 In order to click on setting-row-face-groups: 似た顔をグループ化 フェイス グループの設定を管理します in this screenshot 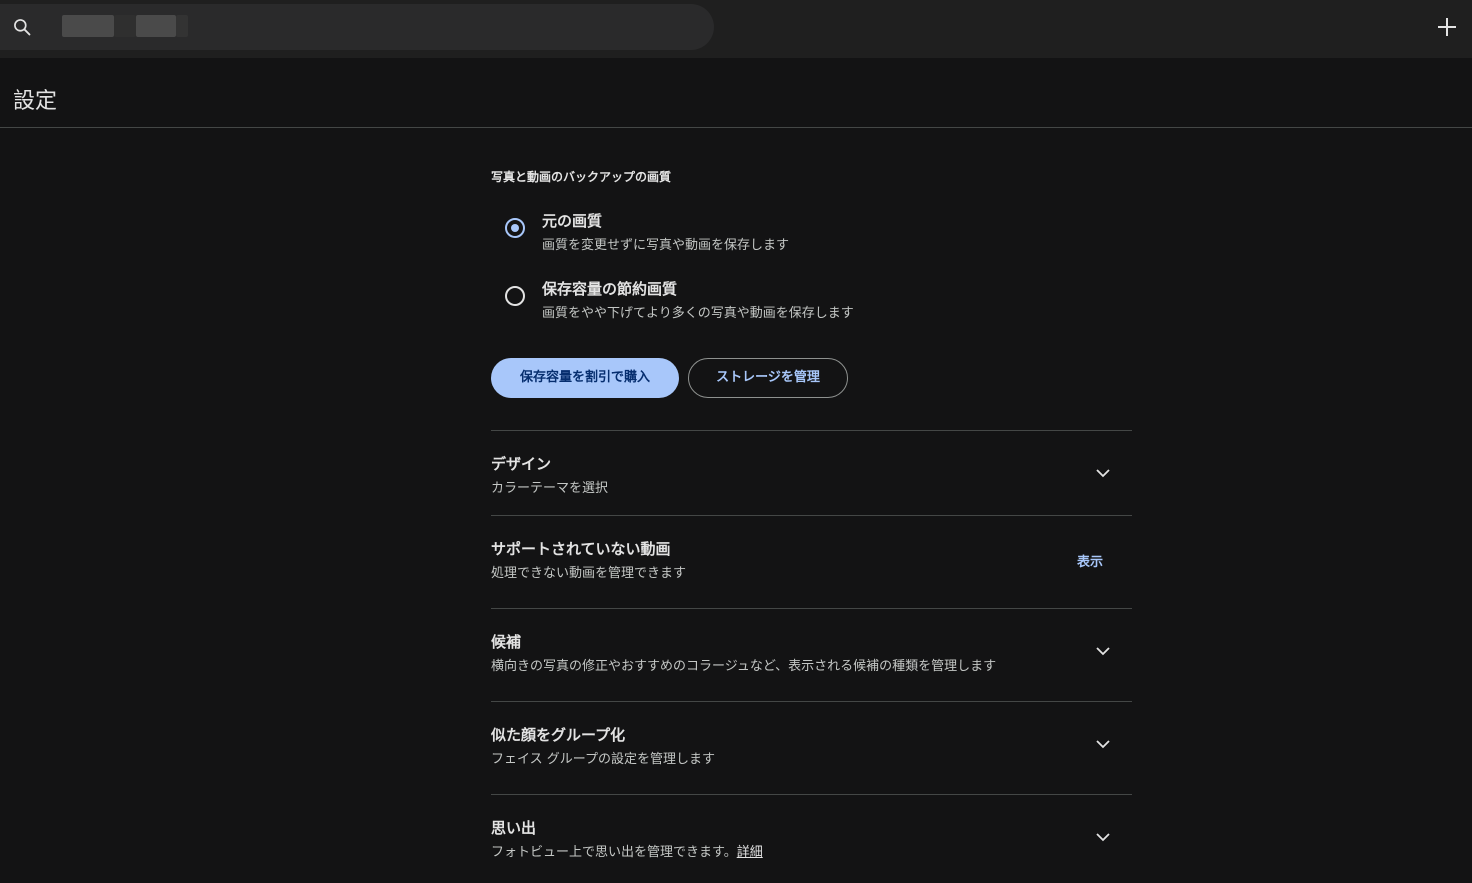, I will do `click(811, 747)`.